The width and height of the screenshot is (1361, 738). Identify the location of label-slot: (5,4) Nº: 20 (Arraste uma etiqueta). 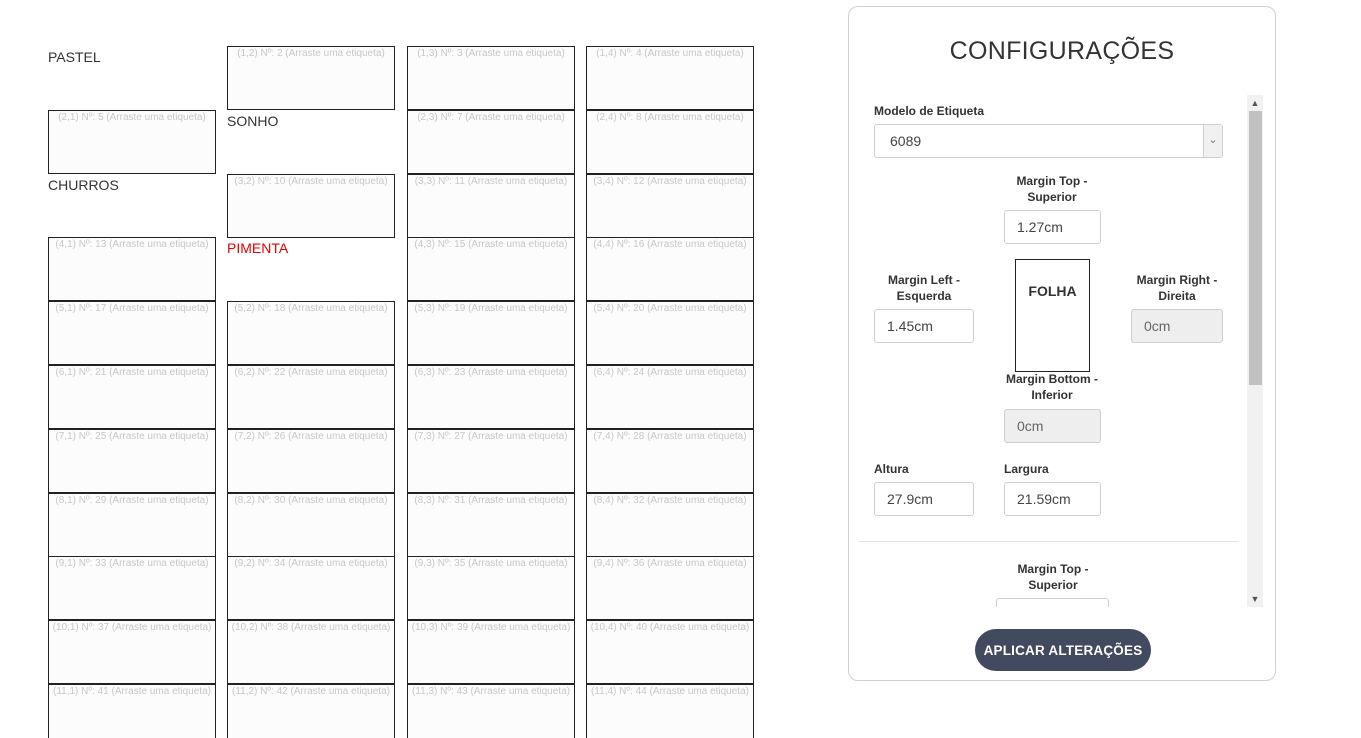
(670, 333).